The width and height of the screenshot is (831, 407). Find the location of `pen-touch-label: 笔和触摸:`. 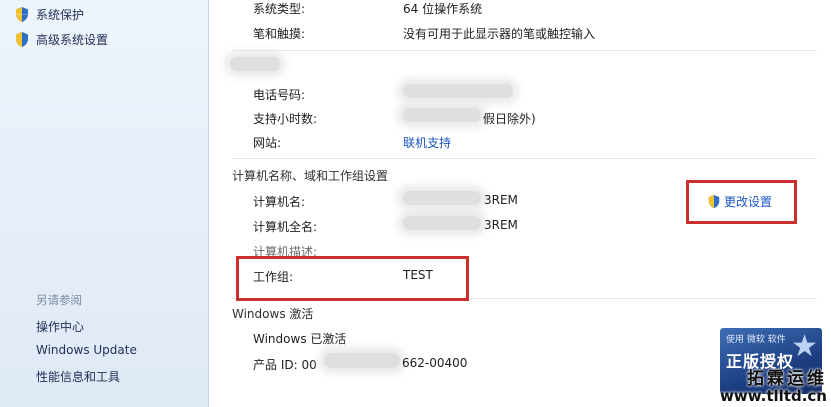

pen-touch-label: 笔和触摸: is located at coordinates (279, 34).